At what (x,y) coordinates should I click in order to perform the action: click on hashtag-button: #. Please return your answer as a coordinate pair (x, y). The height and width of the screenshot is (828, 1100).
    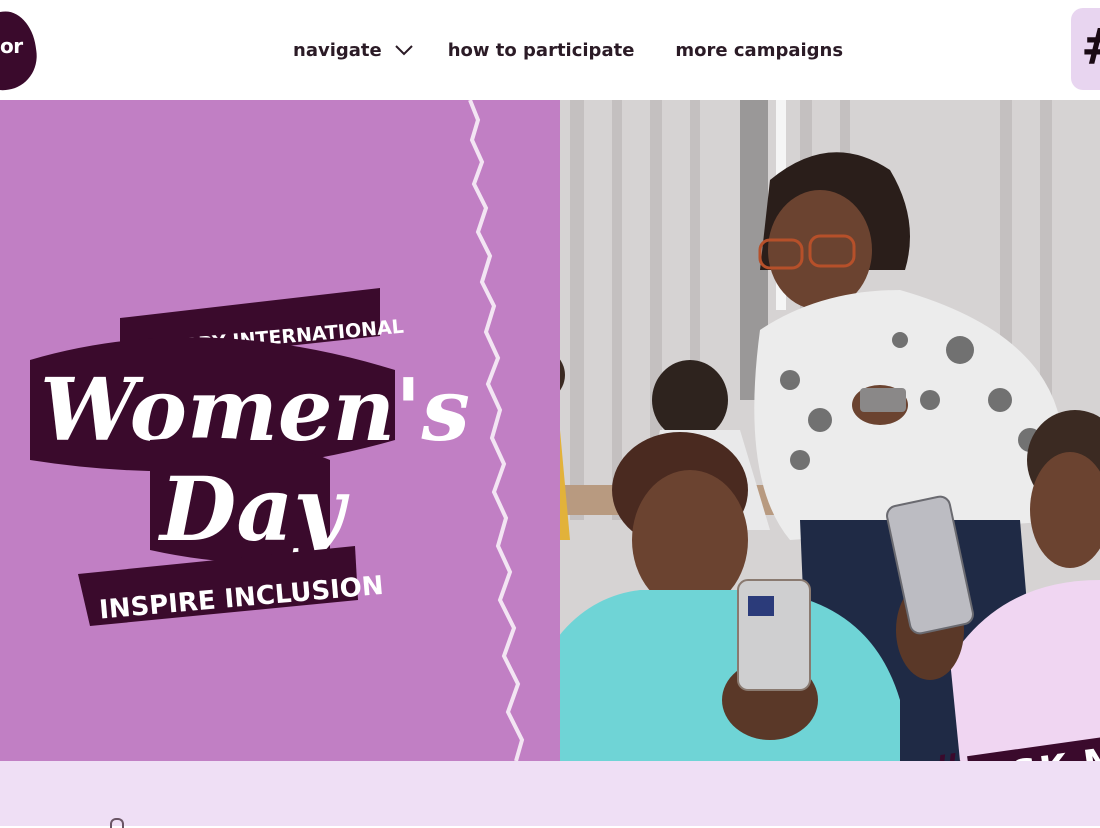
    Looking at the image, I should click on (1085, 49).